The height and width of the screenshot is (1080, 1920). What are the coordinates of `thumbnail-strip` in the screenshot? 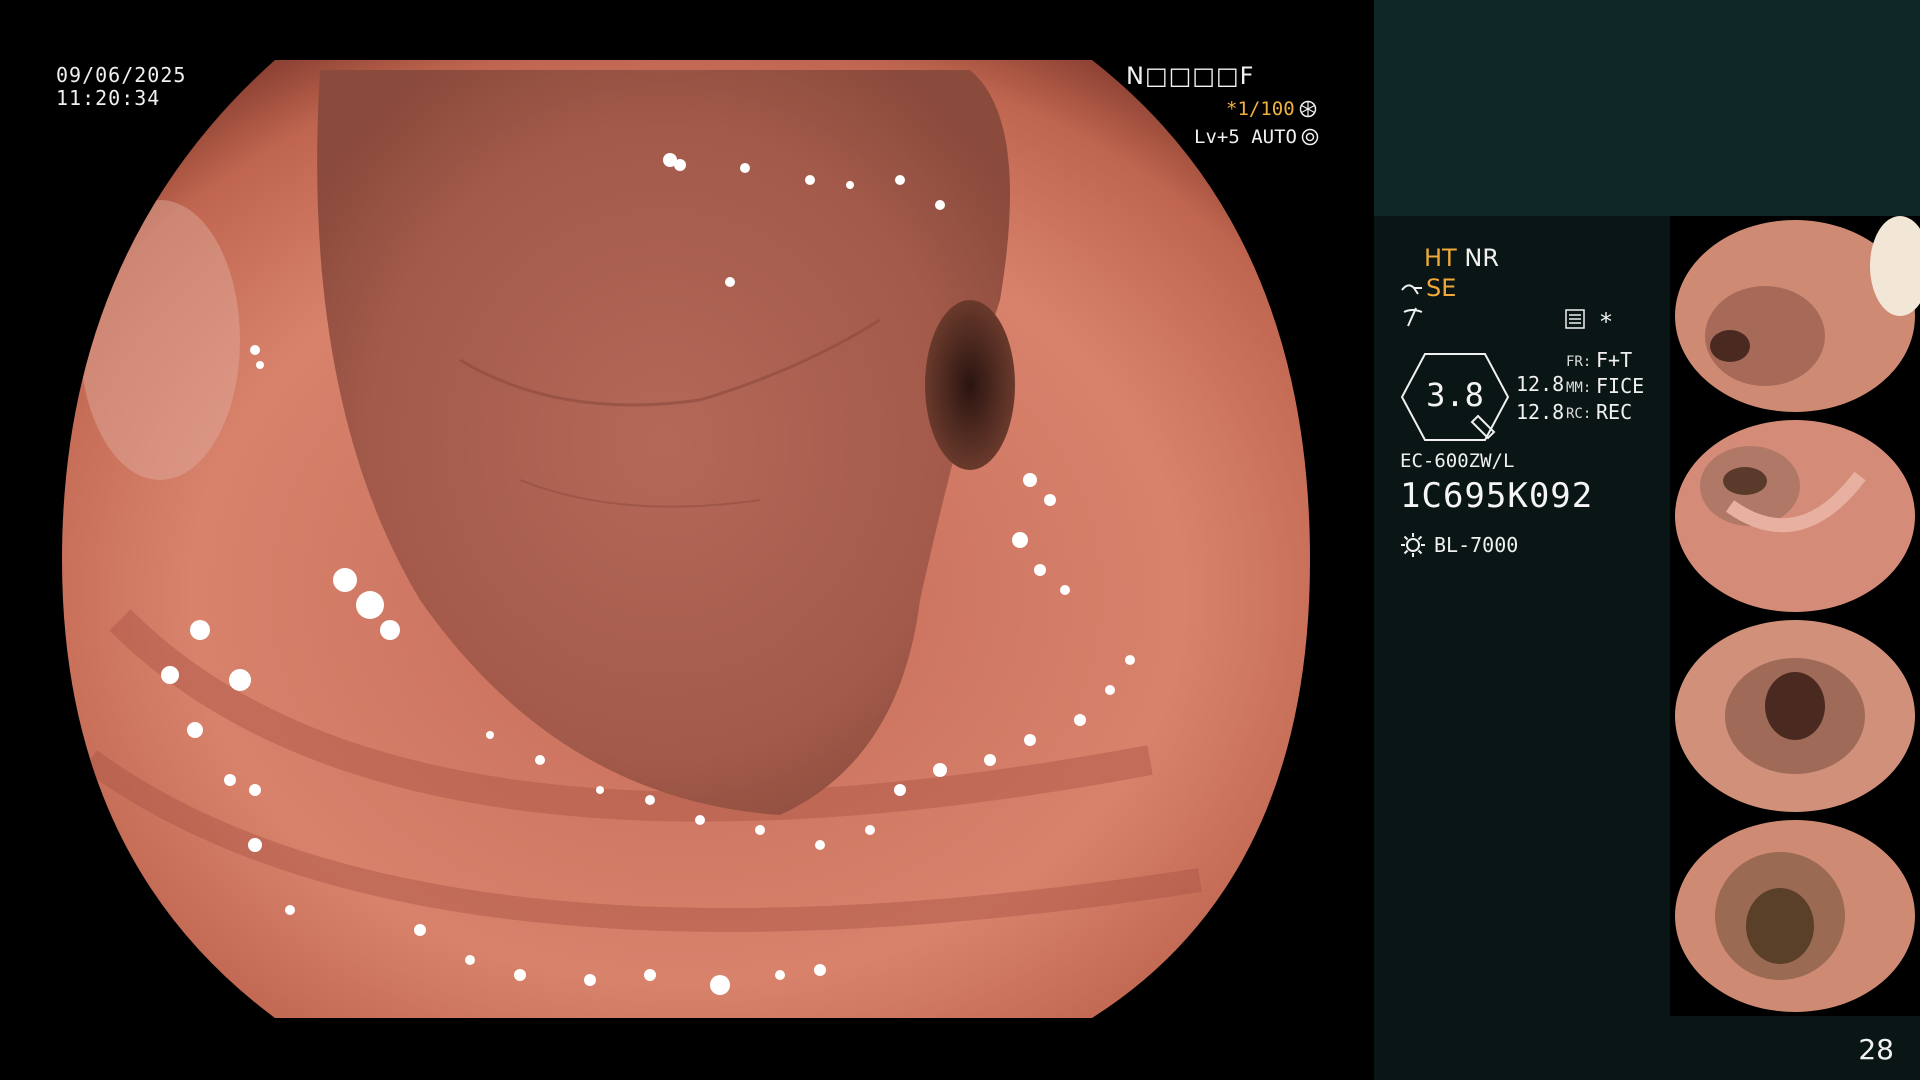 It's located at (1795, 616).